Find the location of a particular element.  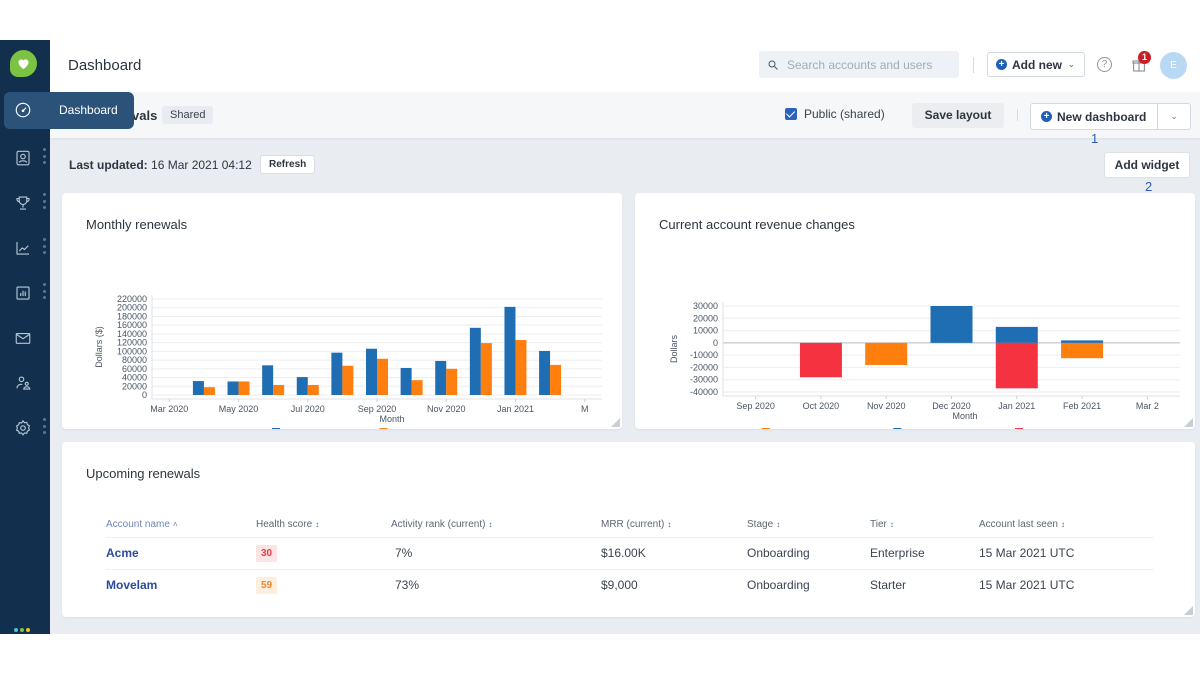

y-tick-label: 40000 is located at coordinates (134, 378).